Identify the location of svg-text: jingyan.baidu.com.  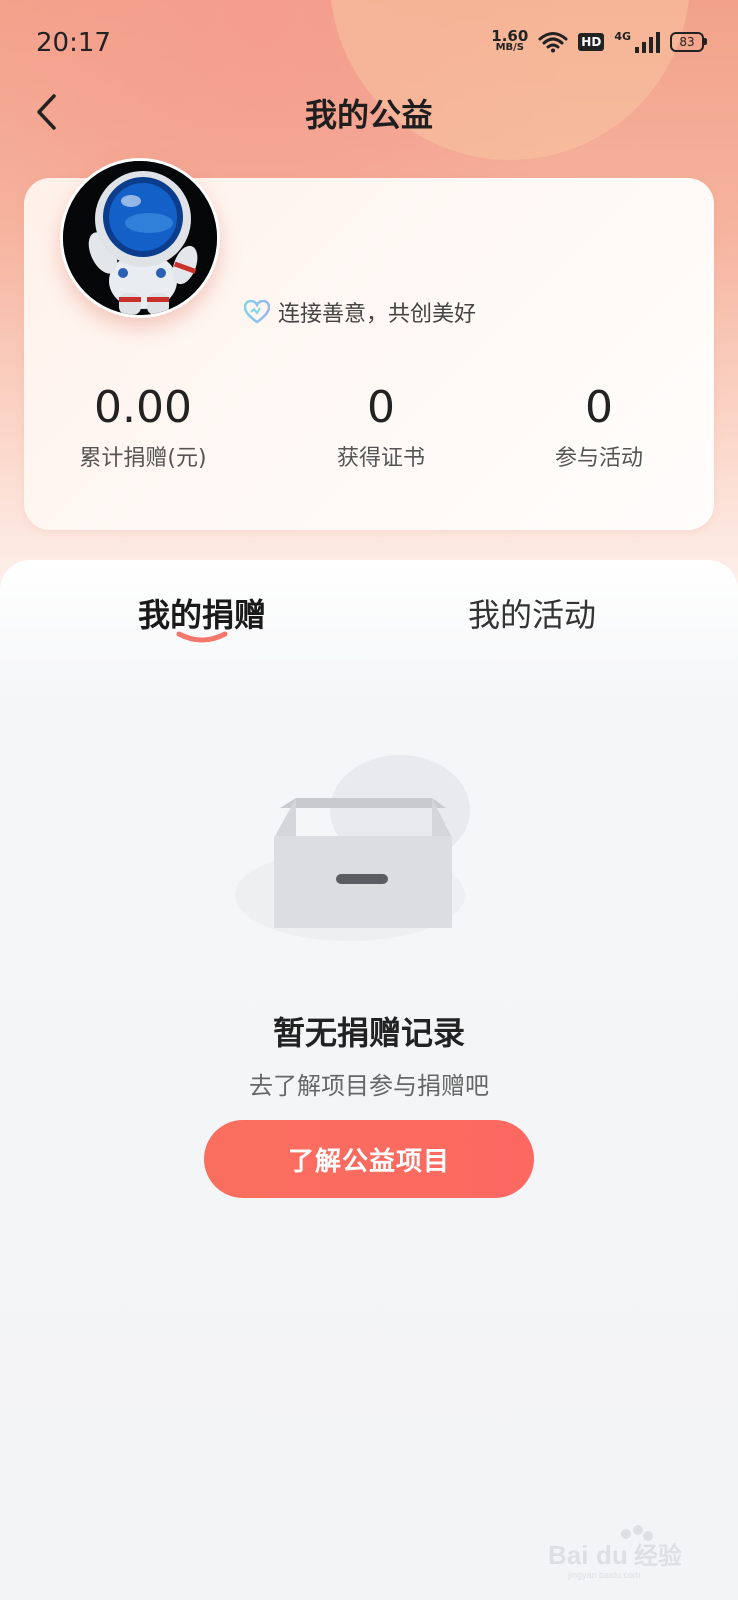
(604, 1575).